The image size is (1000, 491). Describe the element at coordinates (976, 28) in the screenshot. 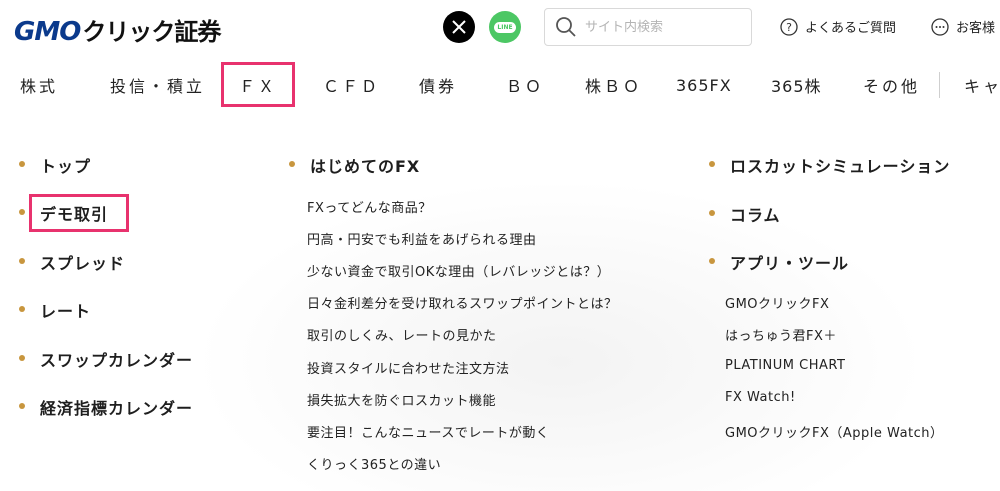

I see `support-label: お客様` at that location.